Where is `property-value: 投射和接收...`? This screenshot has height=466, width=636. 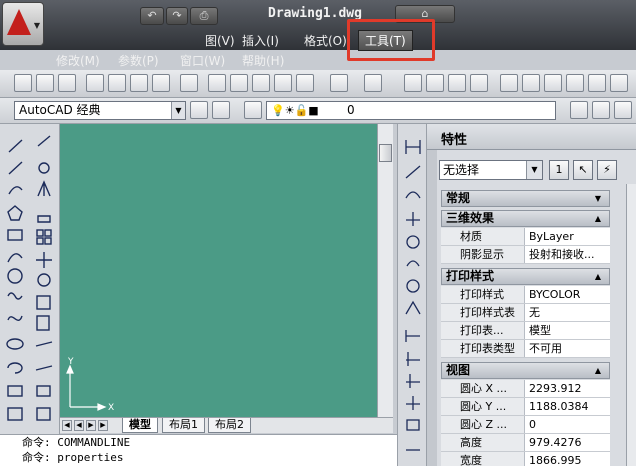
property-value: 投射和接收... is located at coordinates (562, 254).